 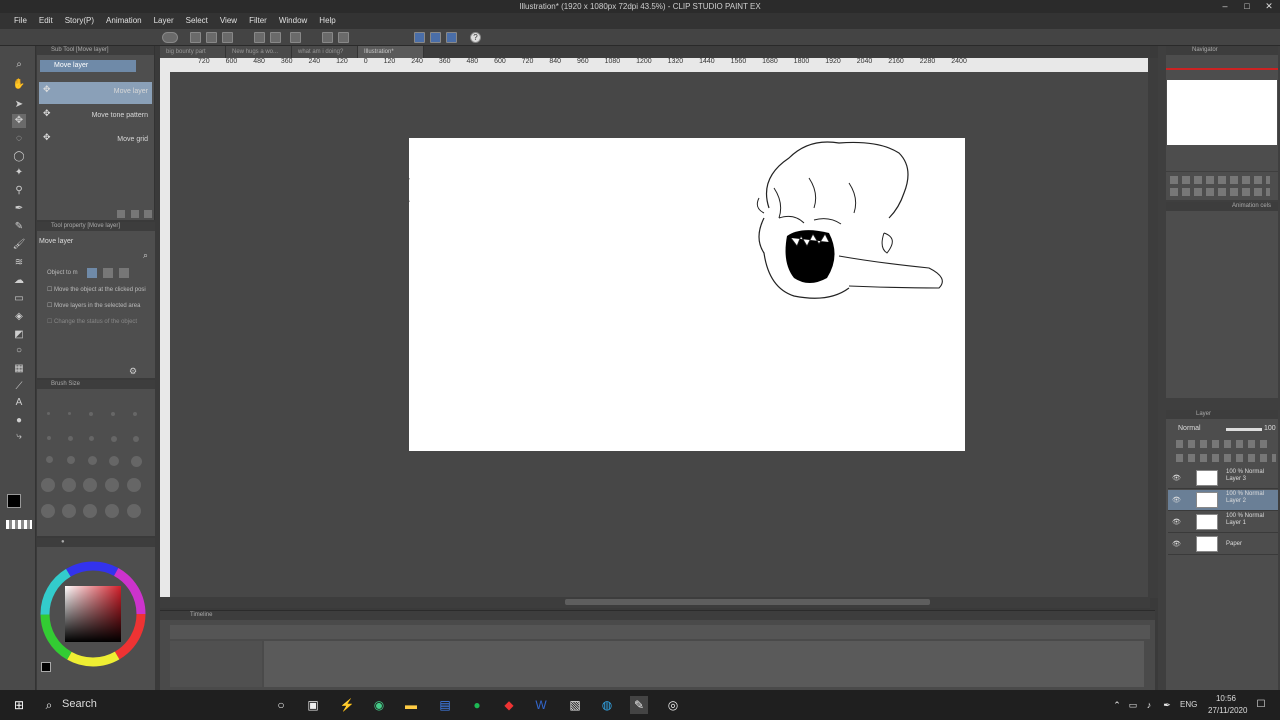 I want to click on crop-icon, so click(x=343, y=37).